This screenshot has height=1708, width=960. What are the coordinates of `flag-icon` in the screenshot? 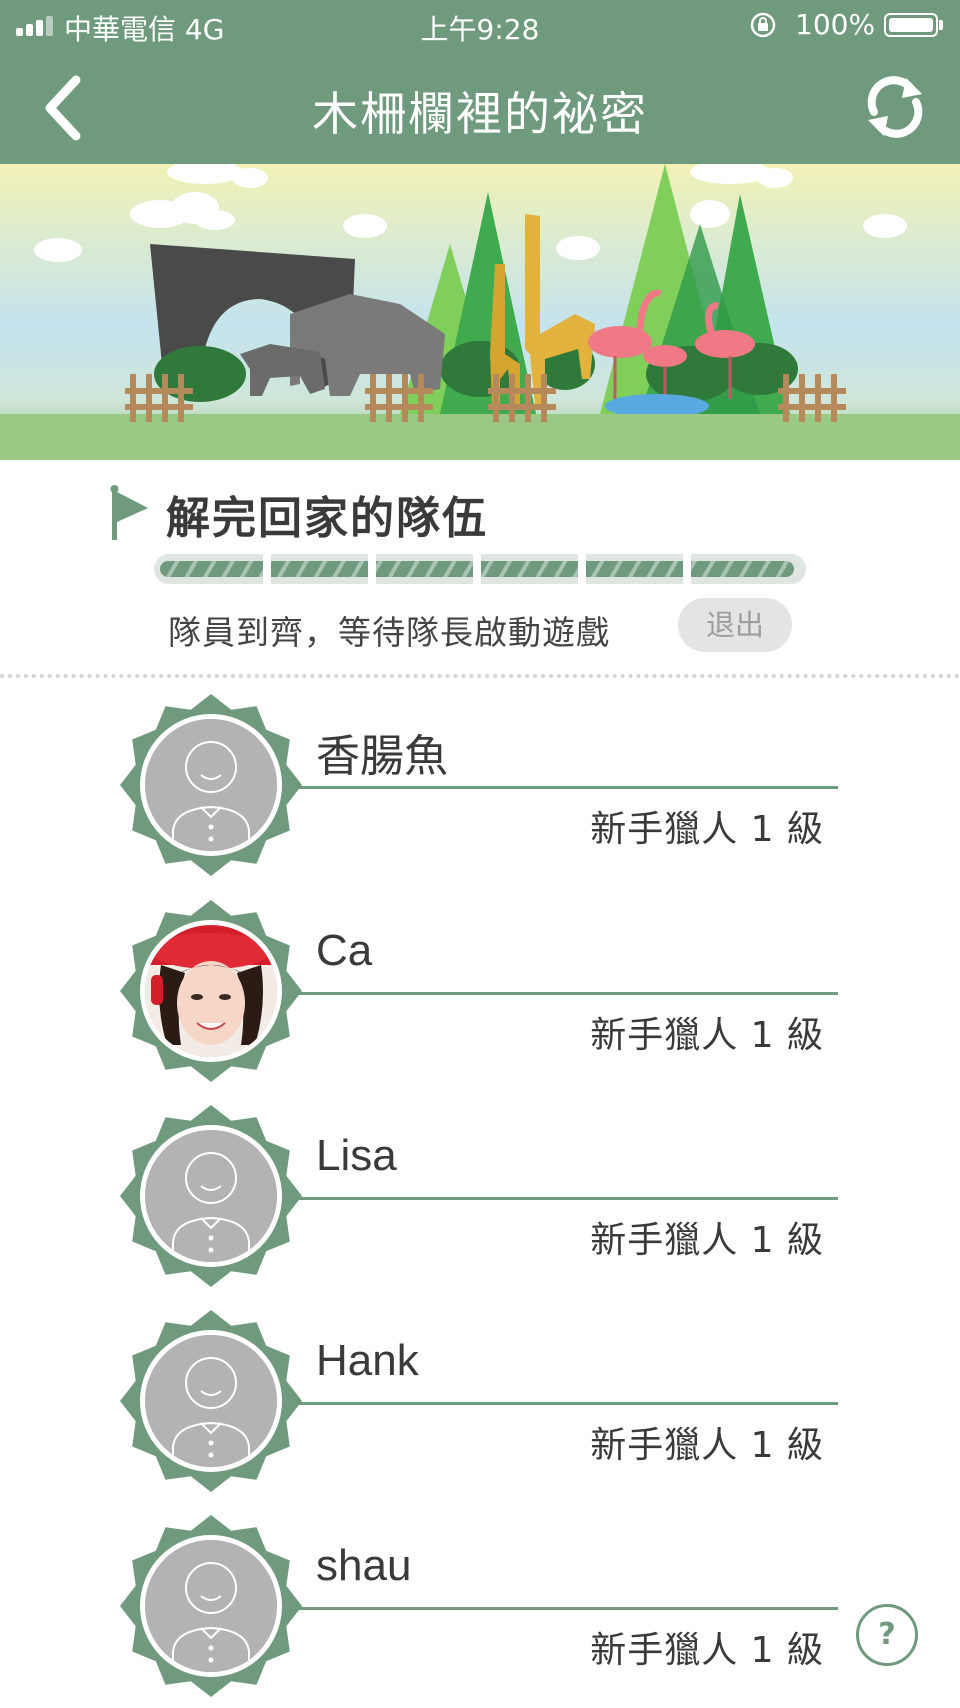 It's located at (129, 512).